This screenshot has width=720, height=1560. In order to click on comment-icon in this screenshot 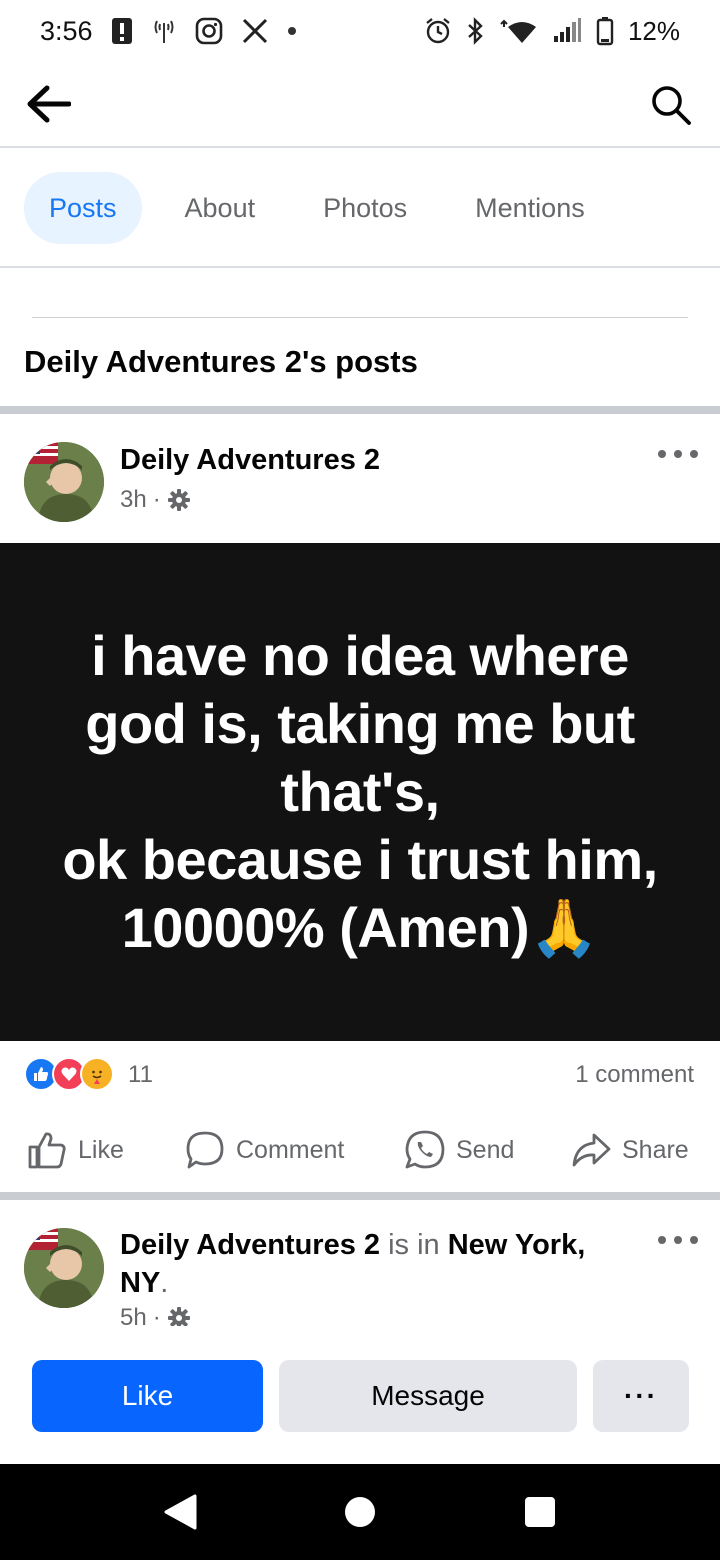, I will do `click(205, 1150)`.